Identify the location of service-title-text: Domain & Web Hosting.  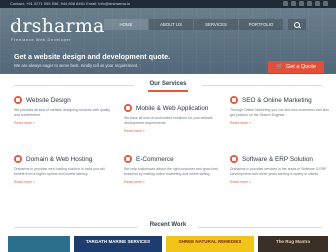
(59, 159).